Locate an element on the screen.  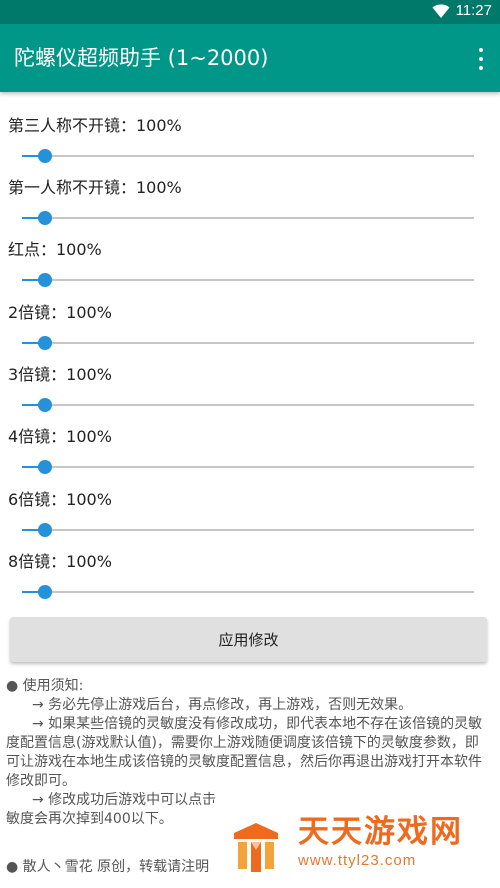
watermark-url: www.ttyl23.com is located at coordinates (357, 860).